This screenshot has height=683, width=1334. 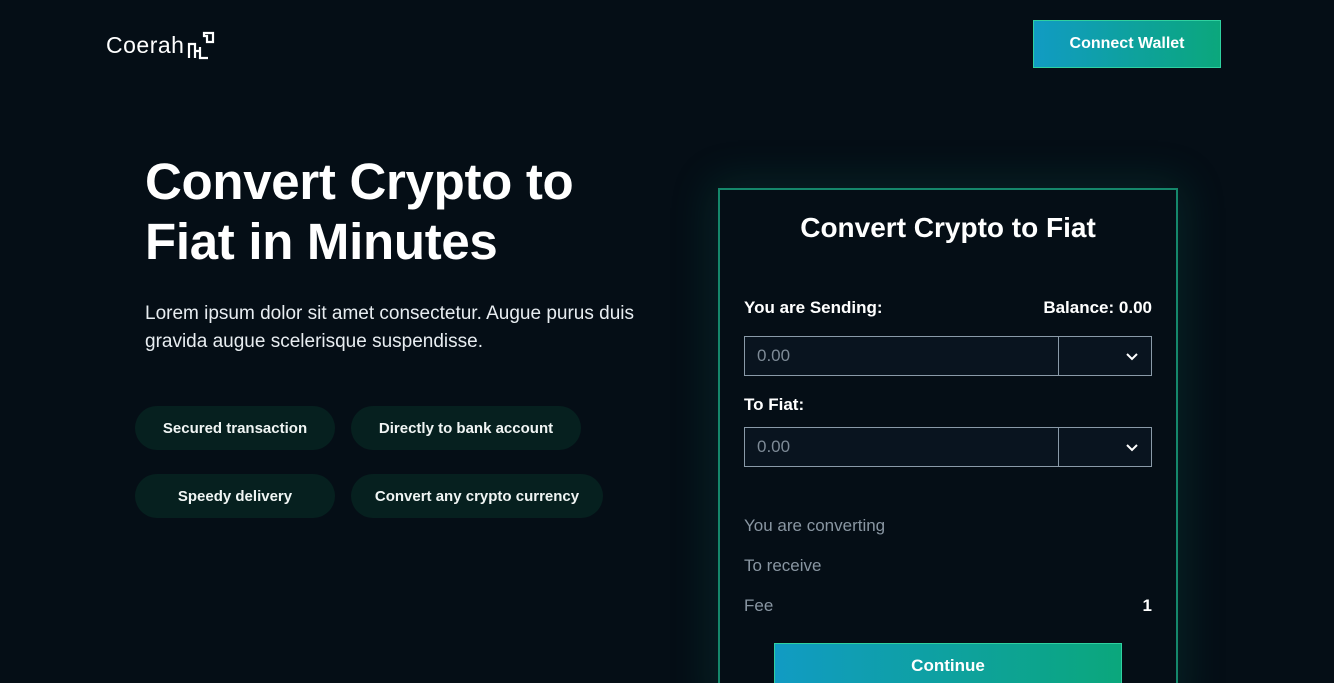 I want to click on feature-pill-any-crypto: Convert any crypto currency, so click(x=477, y=496).